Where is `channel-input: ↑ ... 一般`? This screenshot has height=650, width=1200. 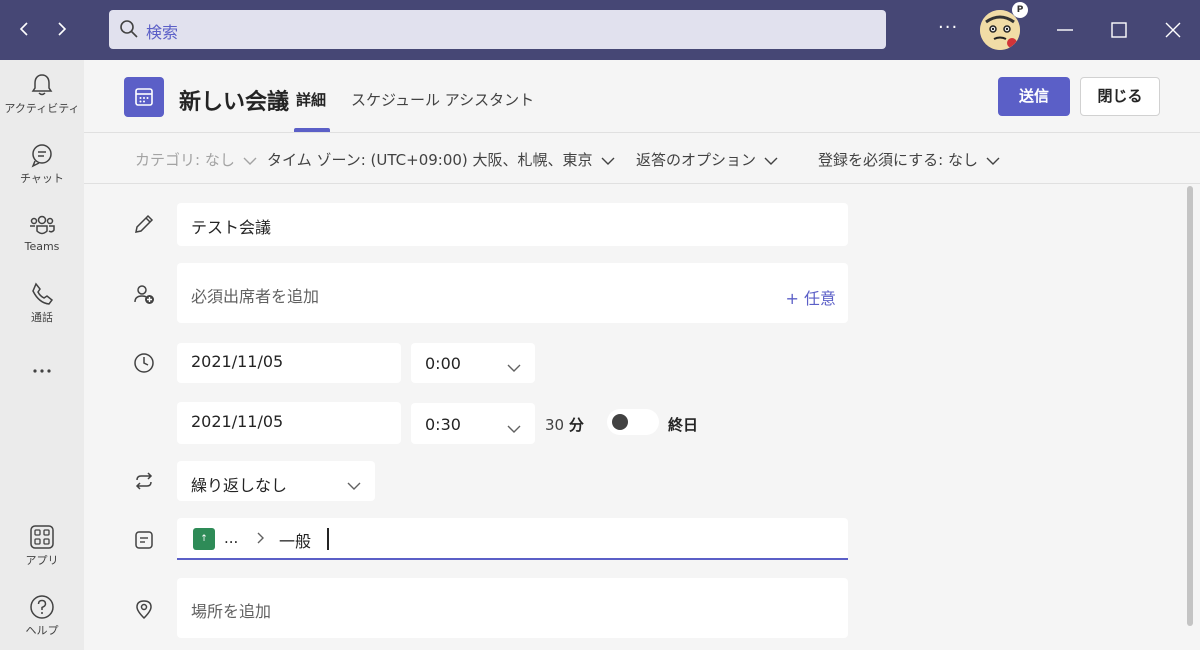 channel-input: ↑ ... 一般 is located at coordinates (512, 539).